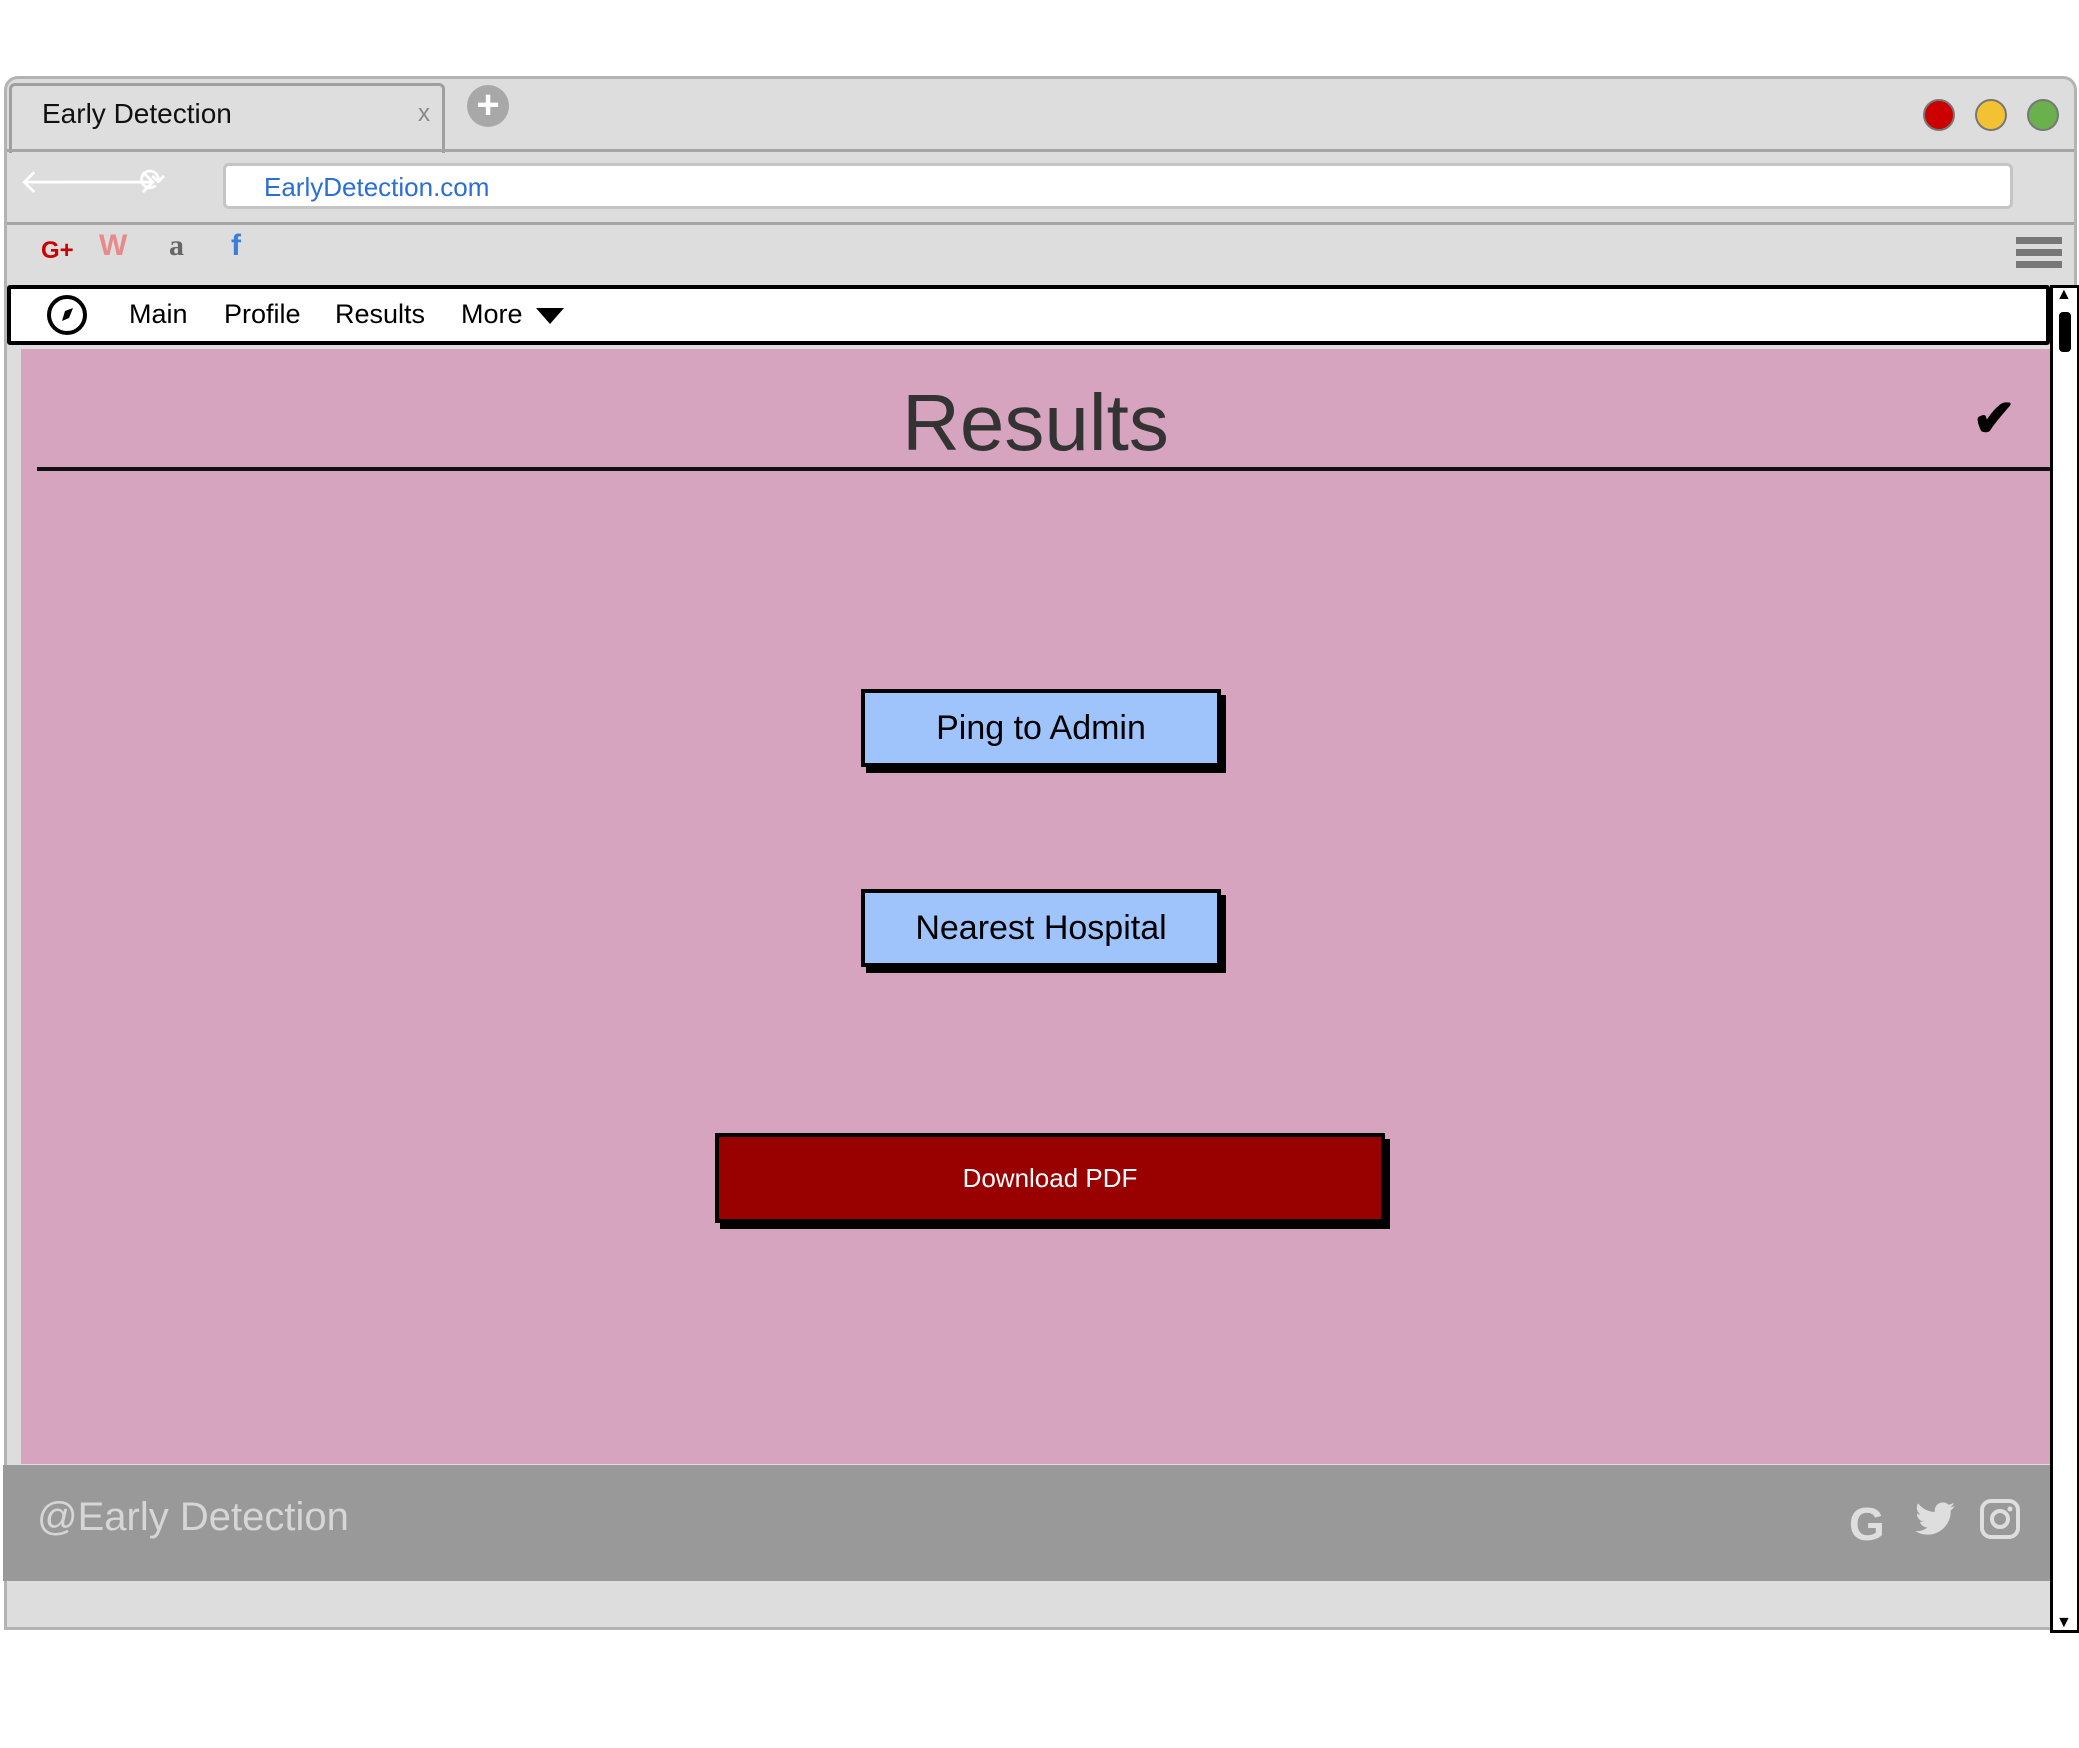 The height and width of the screenshot is (1748, 2079). Describe the element at coordinates (2064, 1623) in the screenshot. I see `scroll-down-arrow-icon: ▼` at that location.